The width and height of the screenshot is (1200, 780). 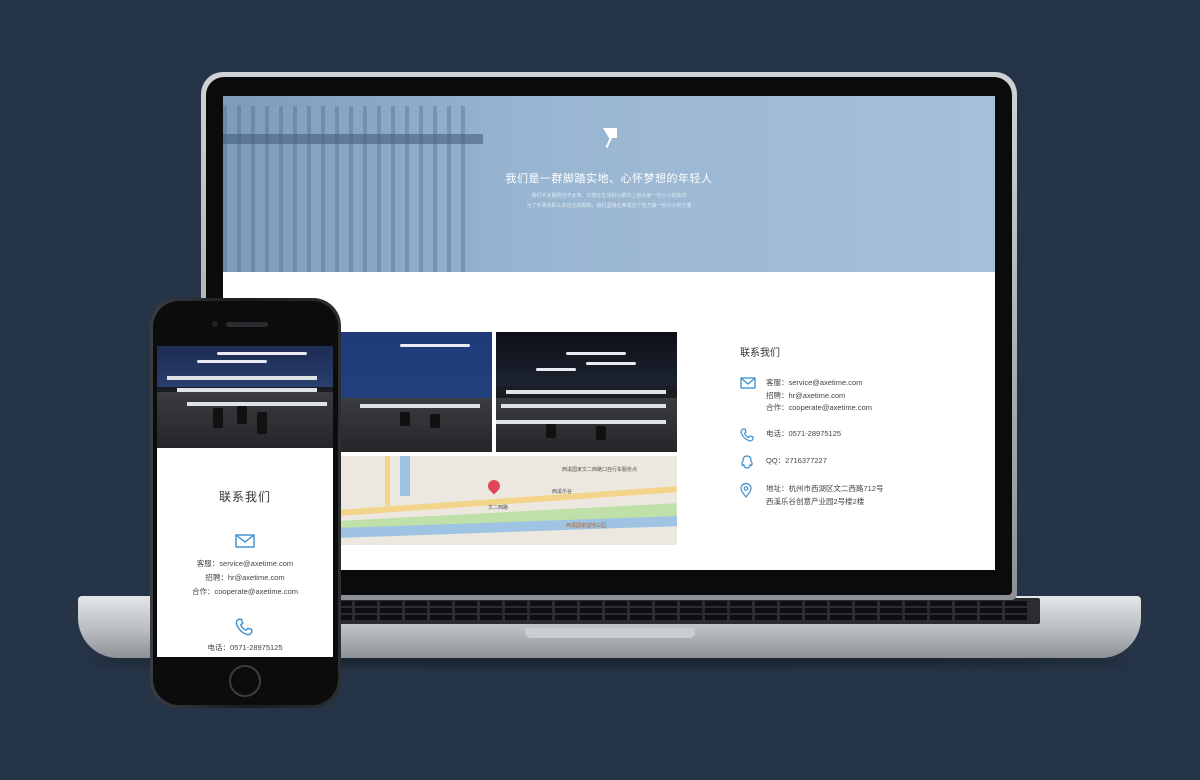 I want to click on hr-label: 招聘：, so click(x=777, y=395).